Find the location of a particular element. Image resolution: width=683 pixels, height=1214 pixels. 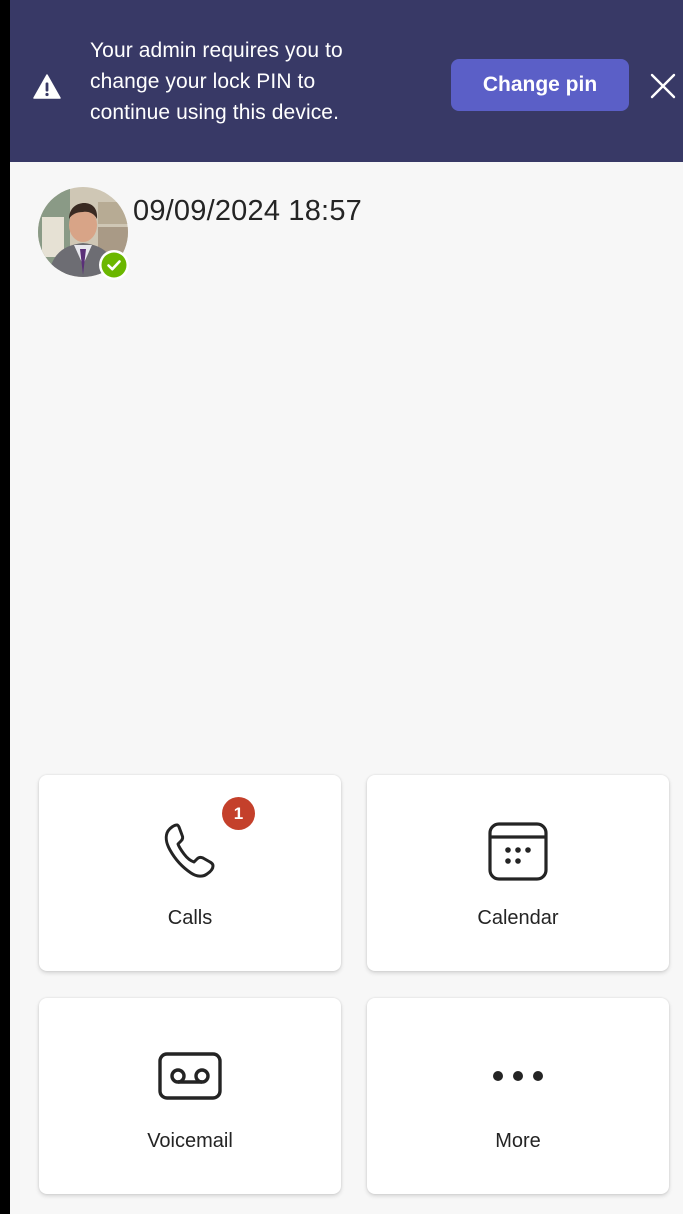

banner-message-line: Your admin requires you to is located at coordinates (216, 50).